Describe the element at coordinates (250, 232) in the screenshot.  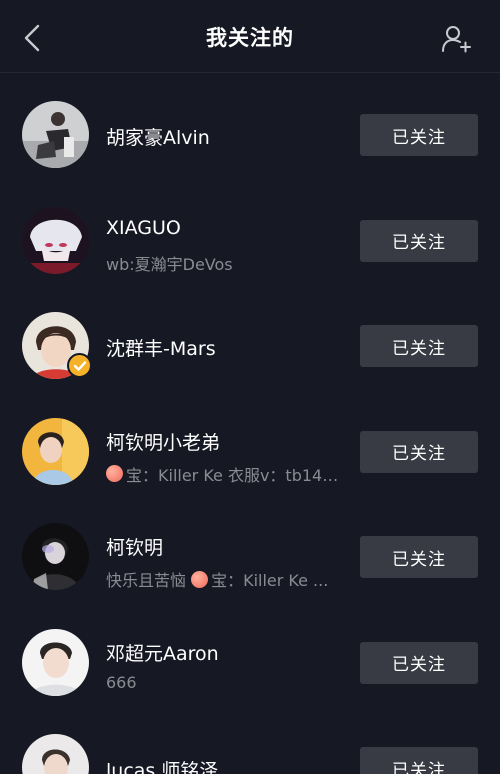
I see `list-item: XIAGUO wb:夏瀚宇DeVos 已关注` at that location.